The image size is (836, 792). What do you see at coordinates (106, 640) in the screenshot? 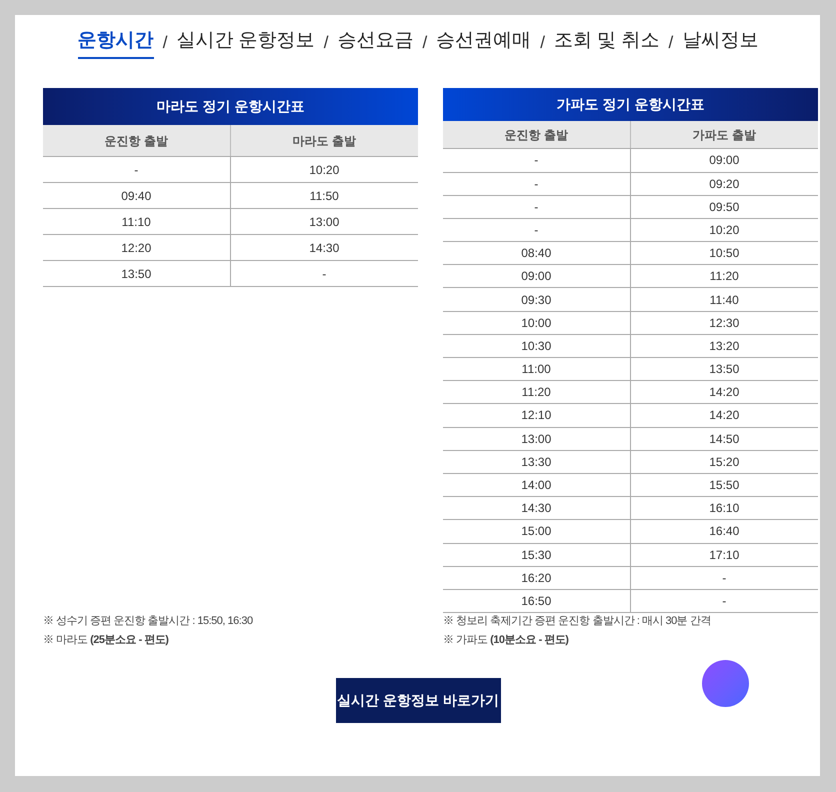
I see `note-text: ※ 마라도 (25분소요 - 편도)` at bounding box center [106, 640].